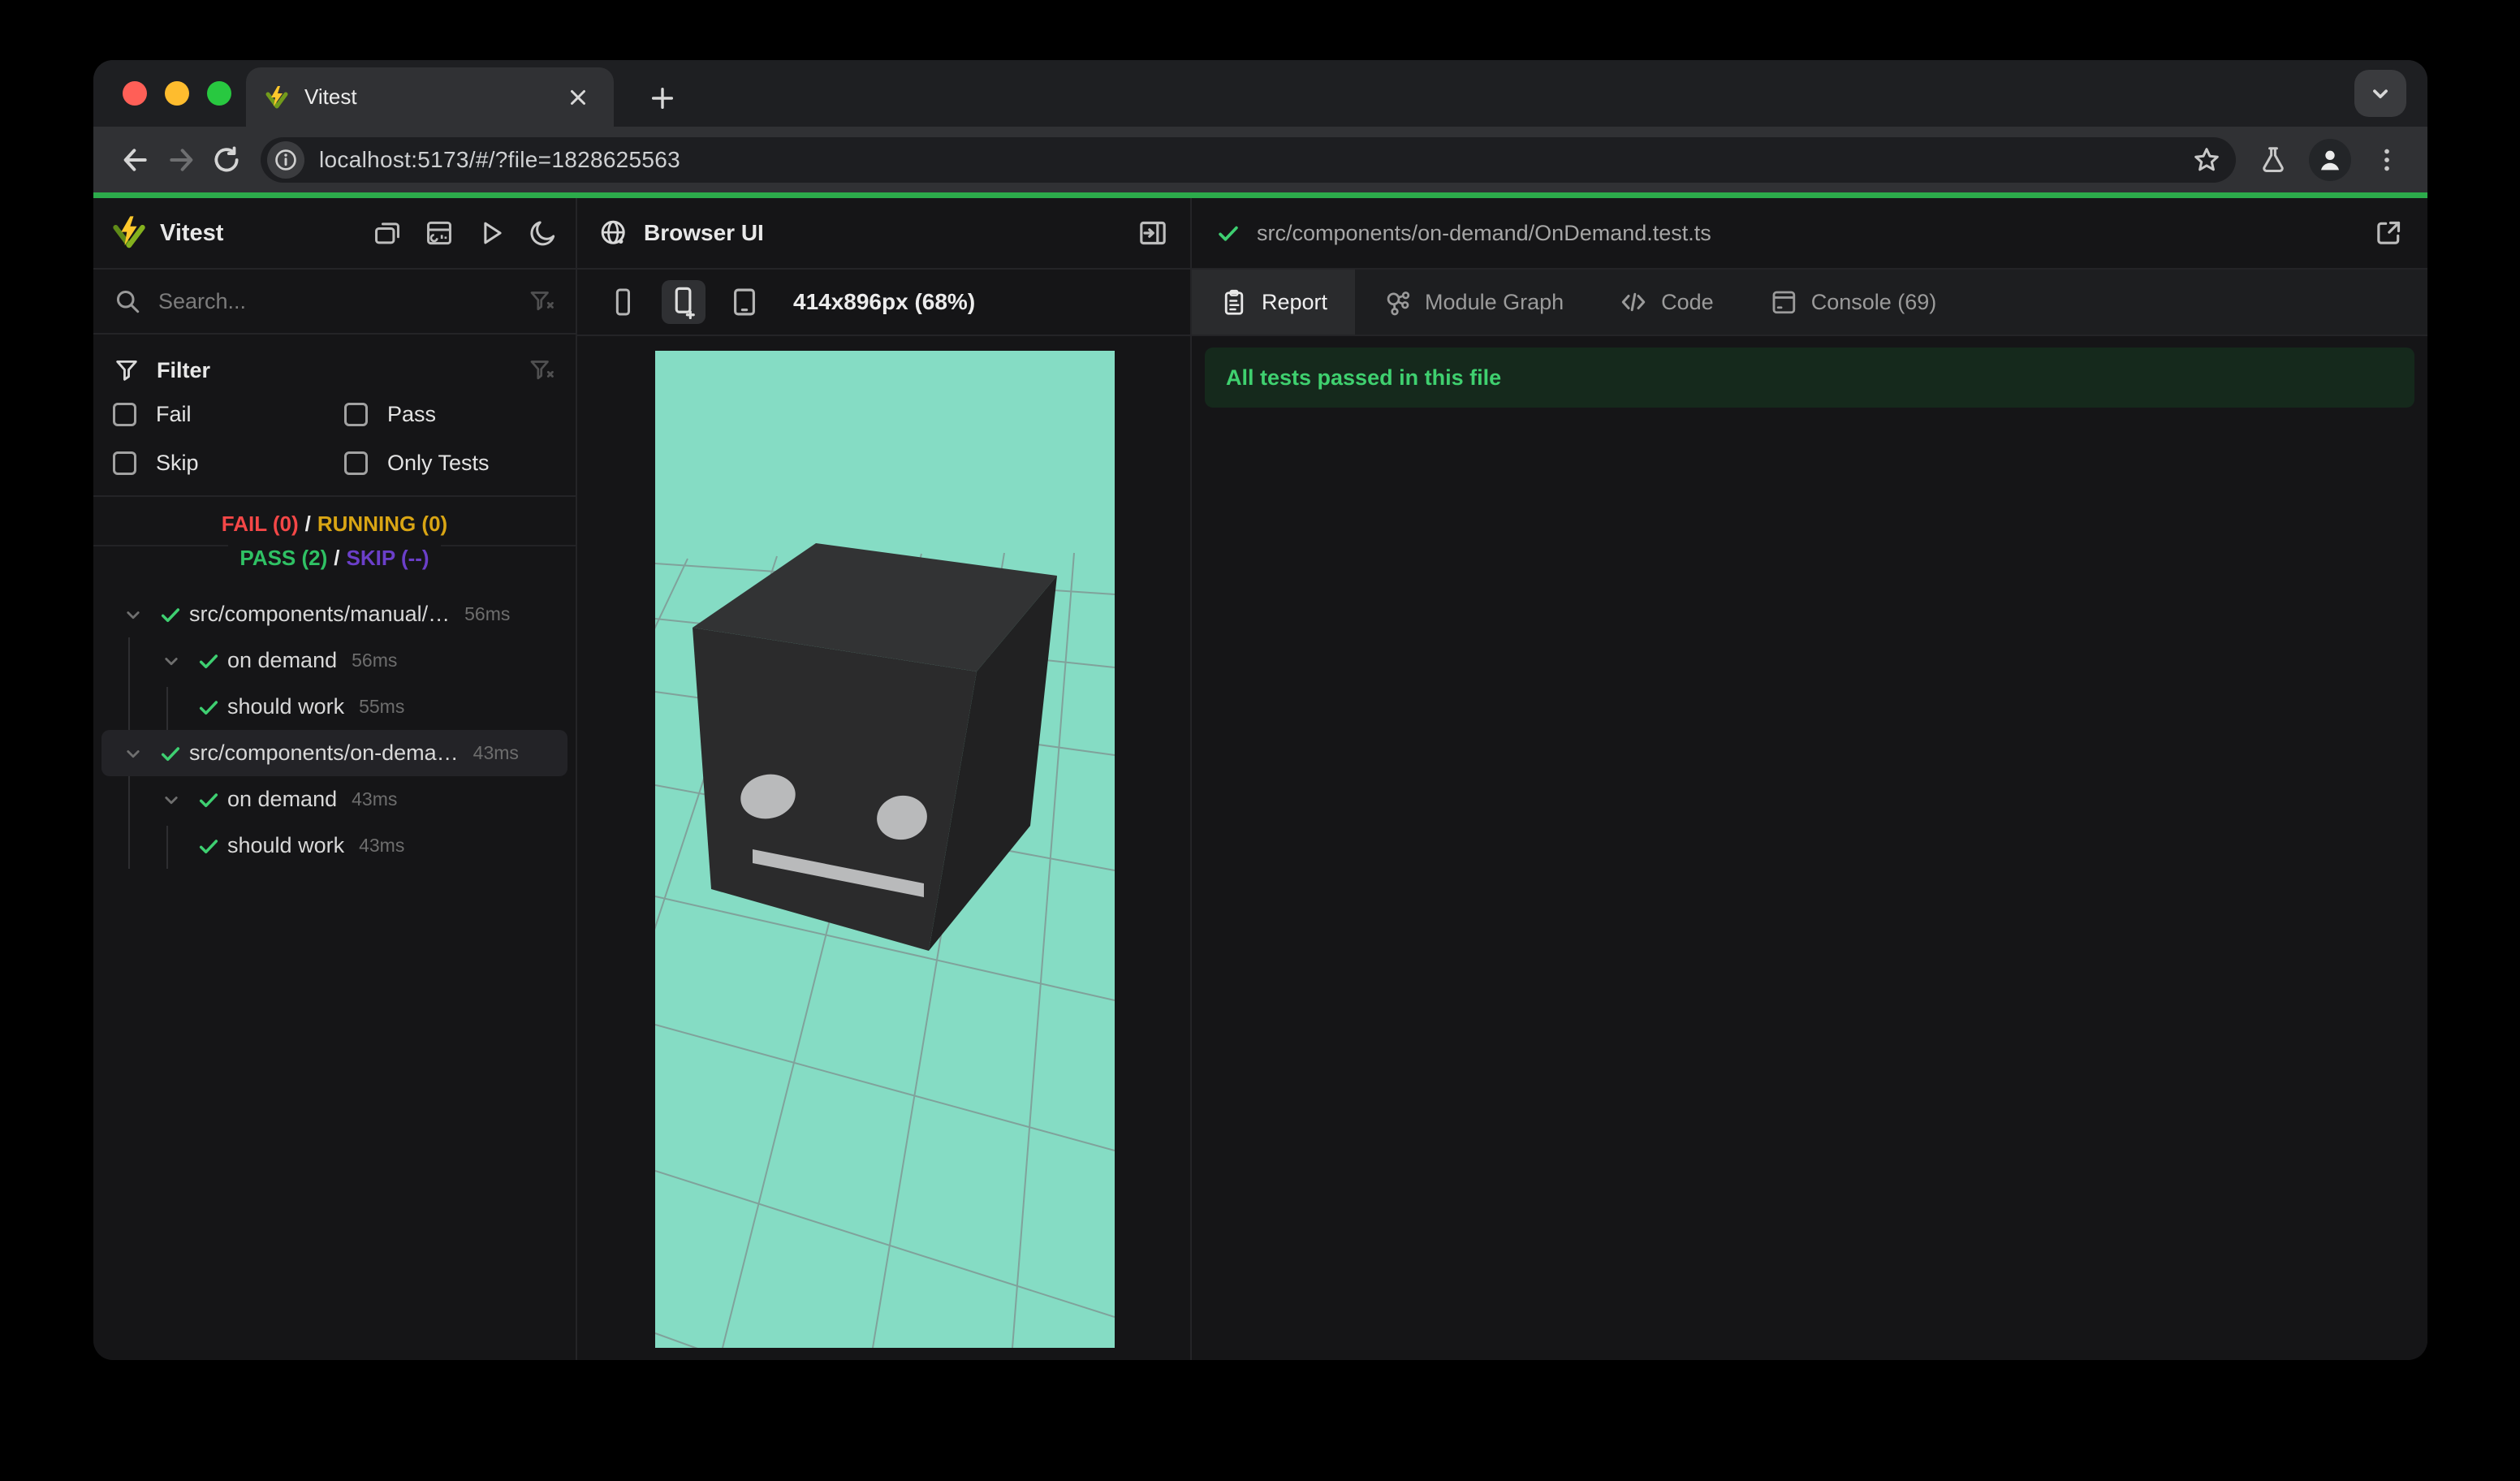 The height and width of the screenshot is (1481, 2520). I want to click on tab-report: Report, so click(1274, 303).